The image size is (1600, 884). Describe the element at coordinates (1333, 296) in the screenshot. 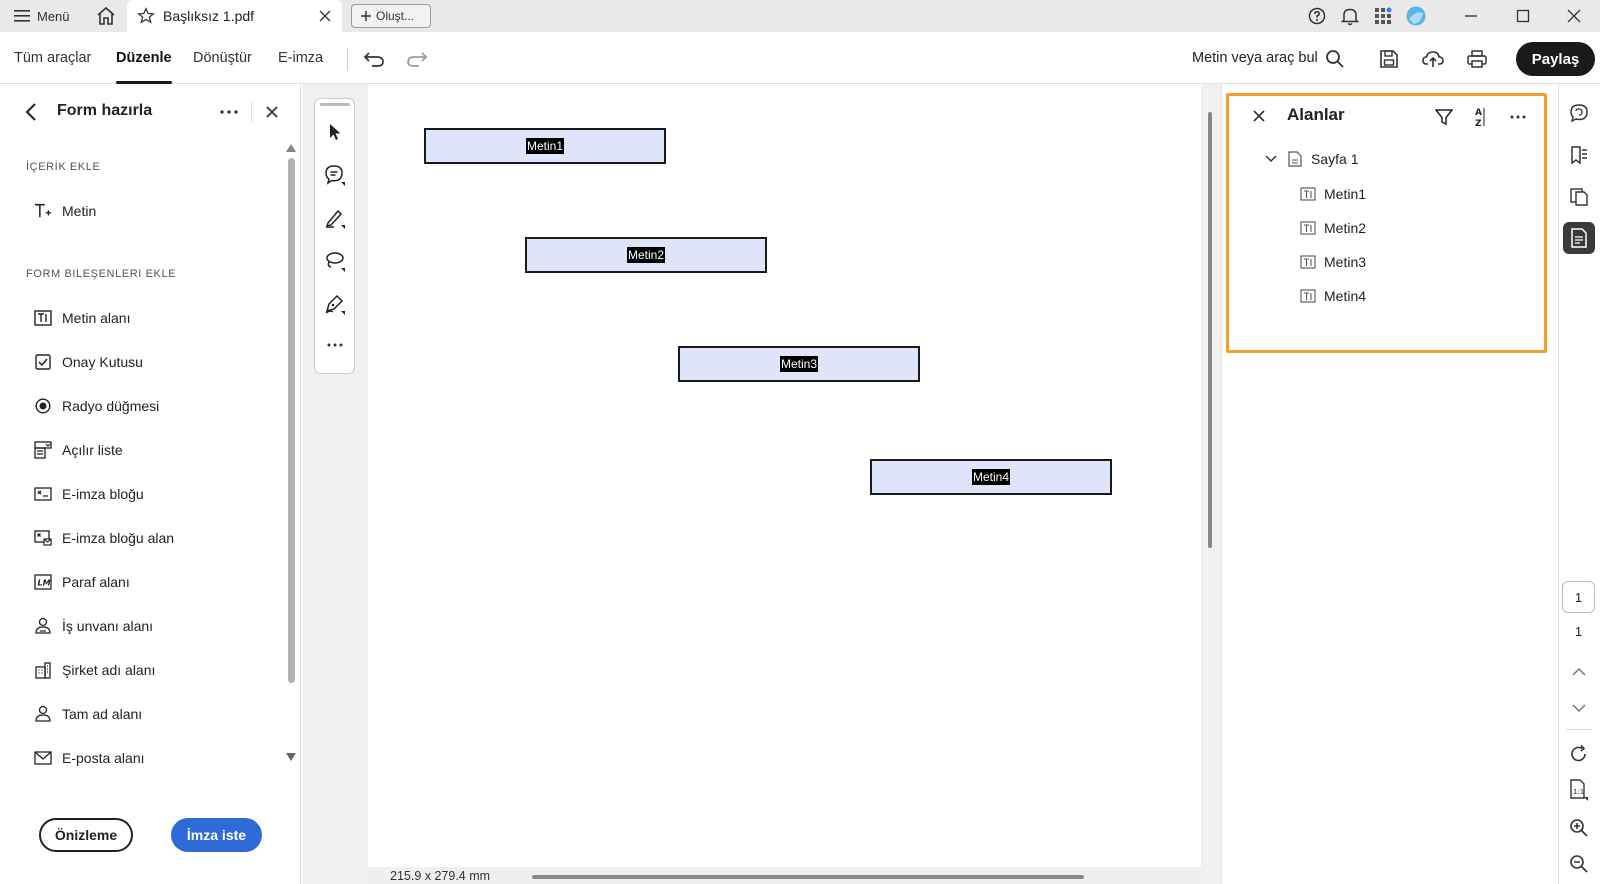

I see `tree-field-metin4: Metin4` at that location.